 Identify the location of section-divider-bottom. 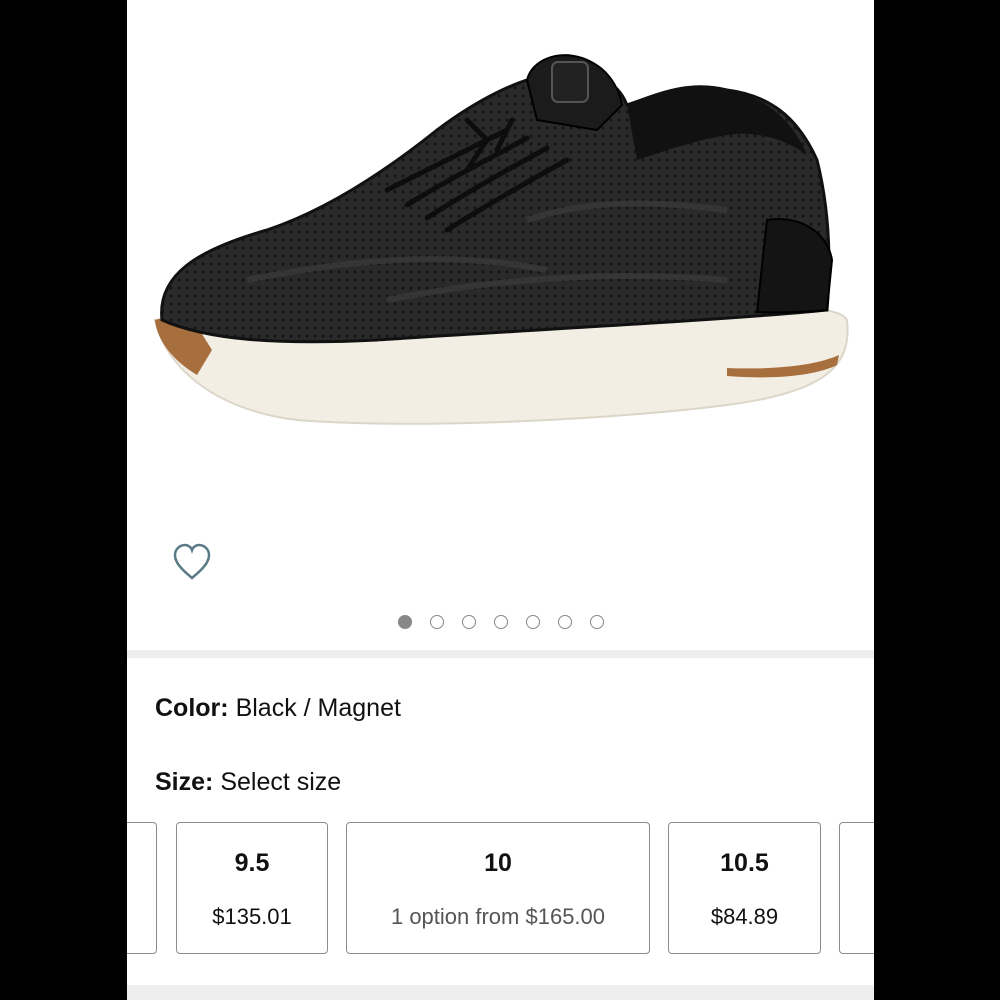
(500, 992).